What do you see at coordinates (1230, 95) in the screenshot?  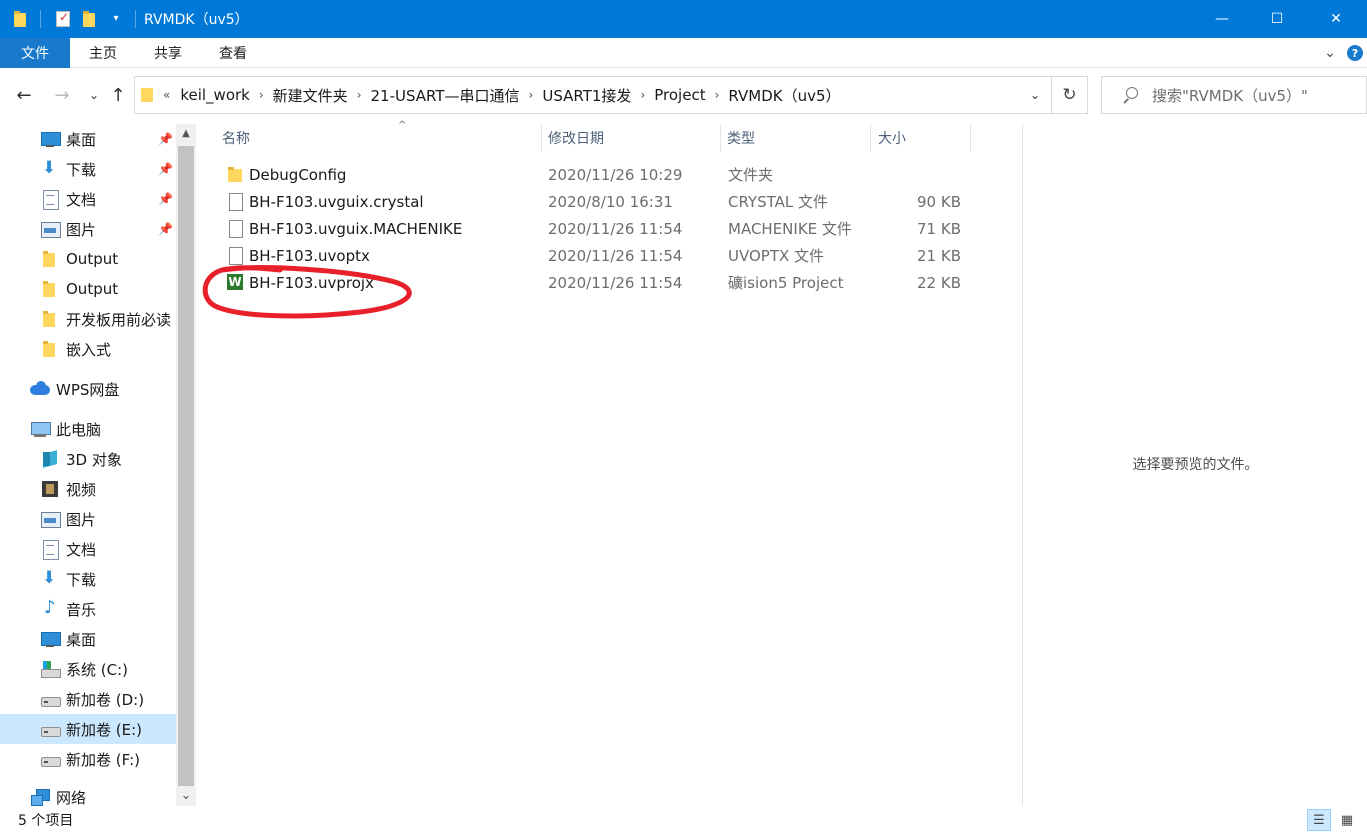 I see `search-input: 搜索"RVMDK（uv5）"` at bounding box center [1230, 95].